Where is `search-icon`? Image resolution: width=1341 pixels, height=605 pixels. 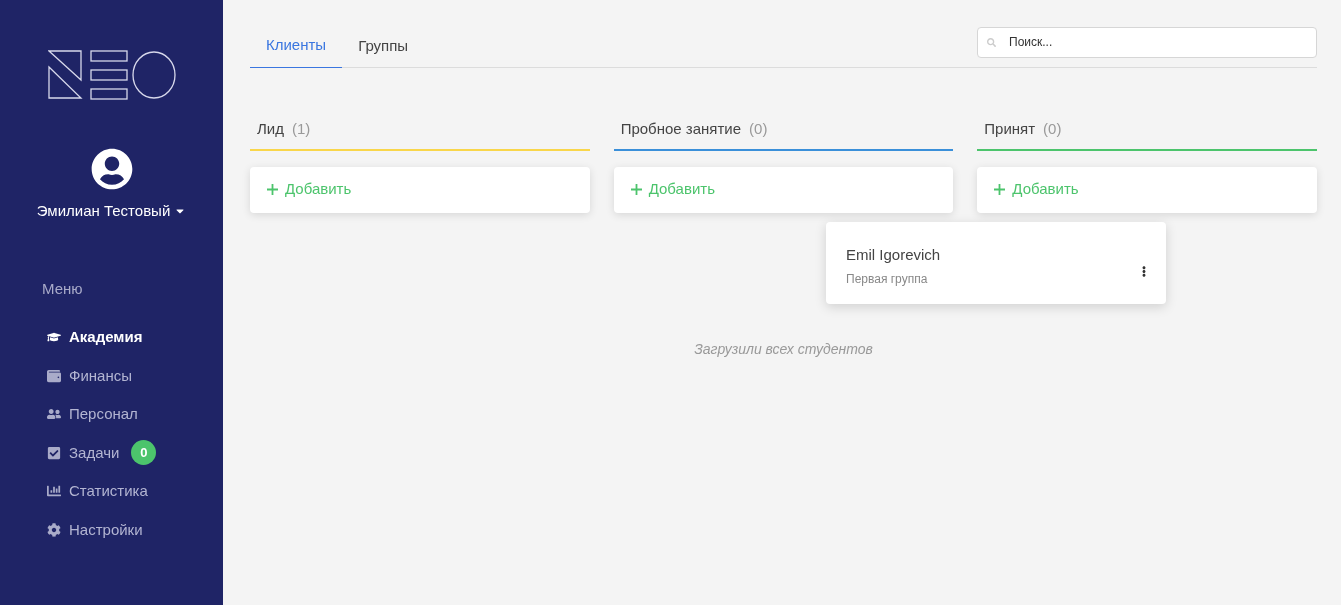
search-icon is located at coordinates (991, 42).